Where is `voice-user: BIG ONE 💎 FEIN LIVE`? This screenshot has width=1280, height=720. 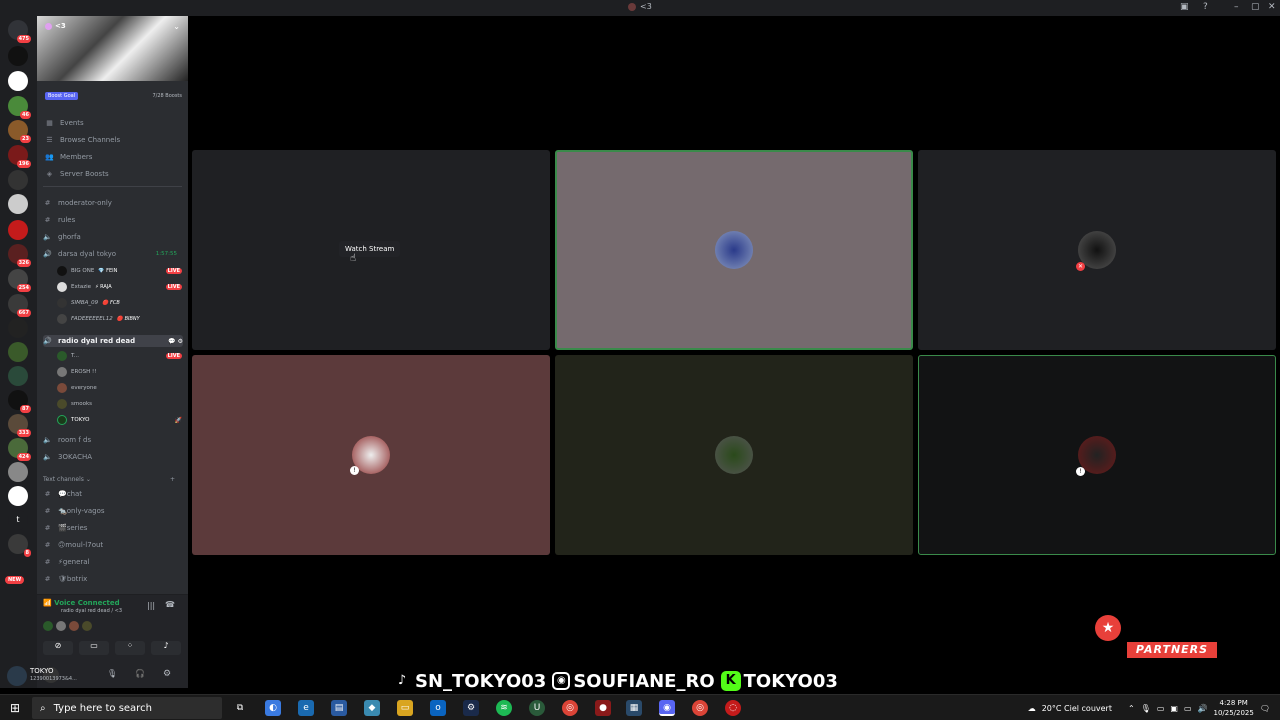 voice-user: BIG ONE 💎 FEIN LIVE is located at coordinates (119, 271).